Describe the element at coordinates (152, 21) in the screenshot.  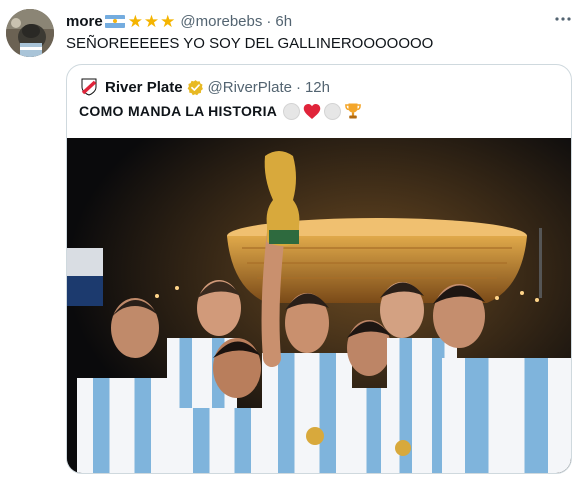
I see `star-icon: ★★★` at that location.